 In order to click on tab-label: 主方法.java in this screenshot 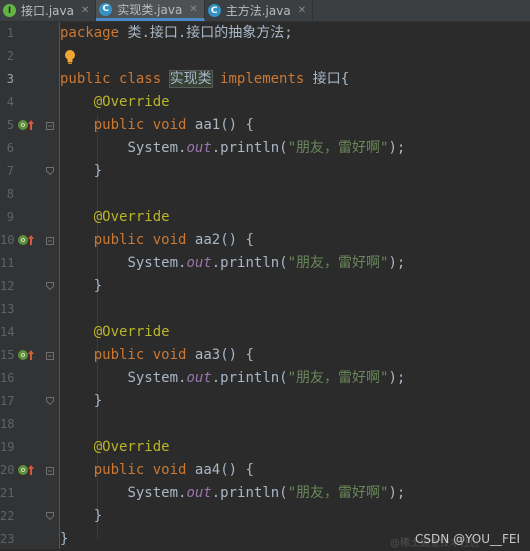, I will do `click(258, 11)`.